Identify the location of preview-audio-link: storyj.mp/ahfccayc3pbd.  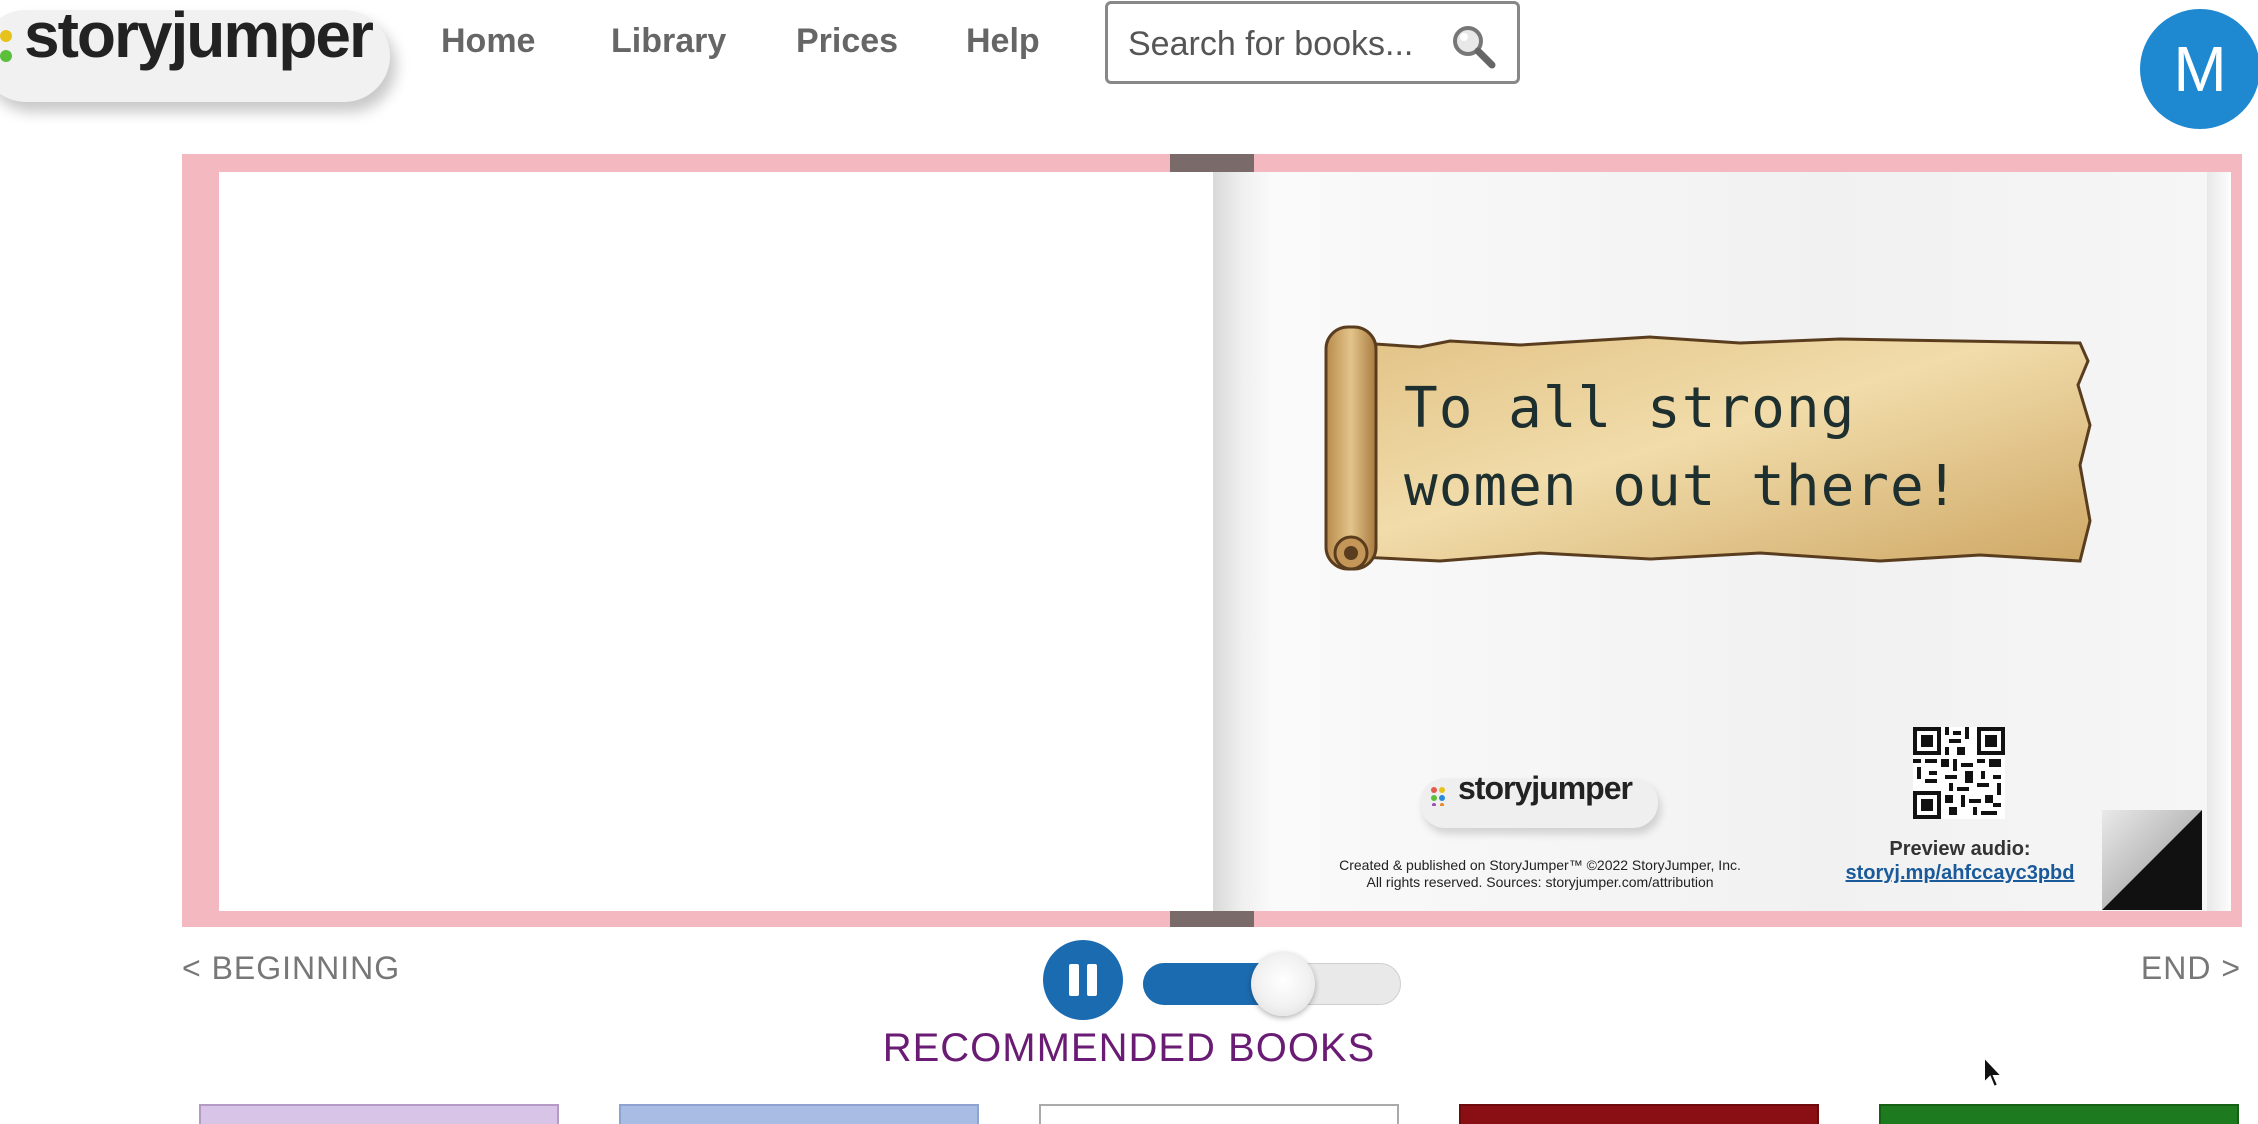
(1960, 873).